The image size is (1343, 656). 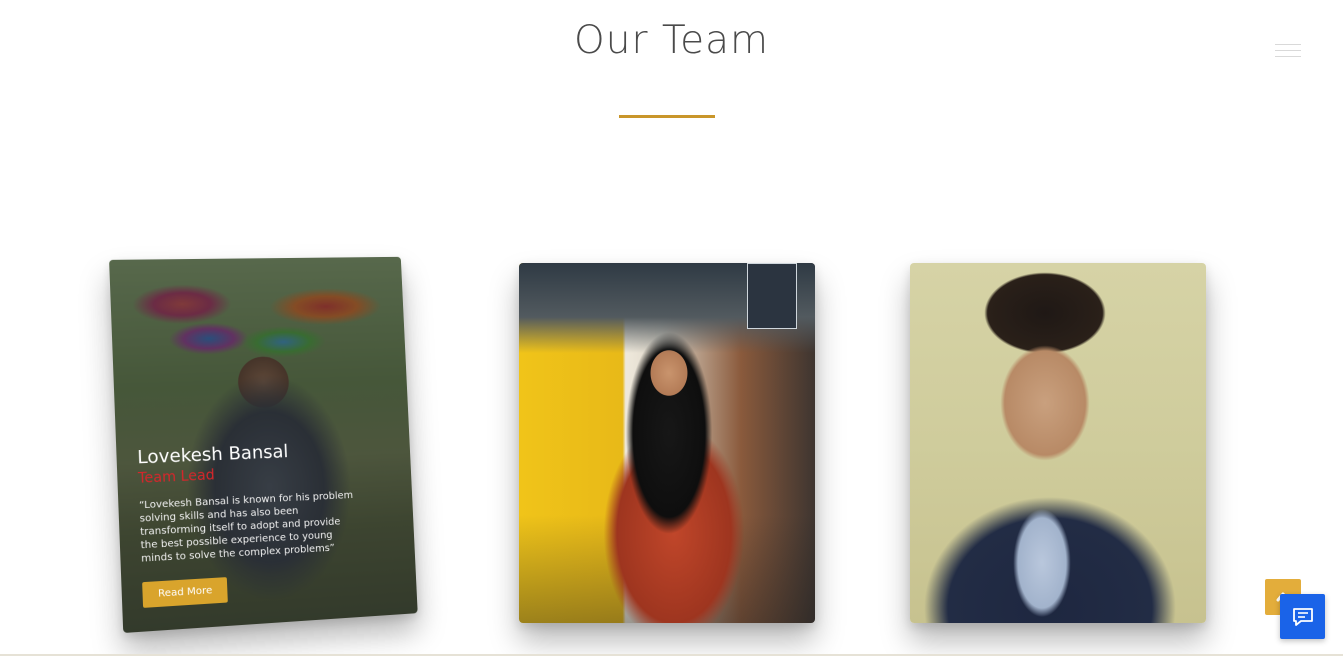 I want to click on member-photo, so click(x=1058, y=443).